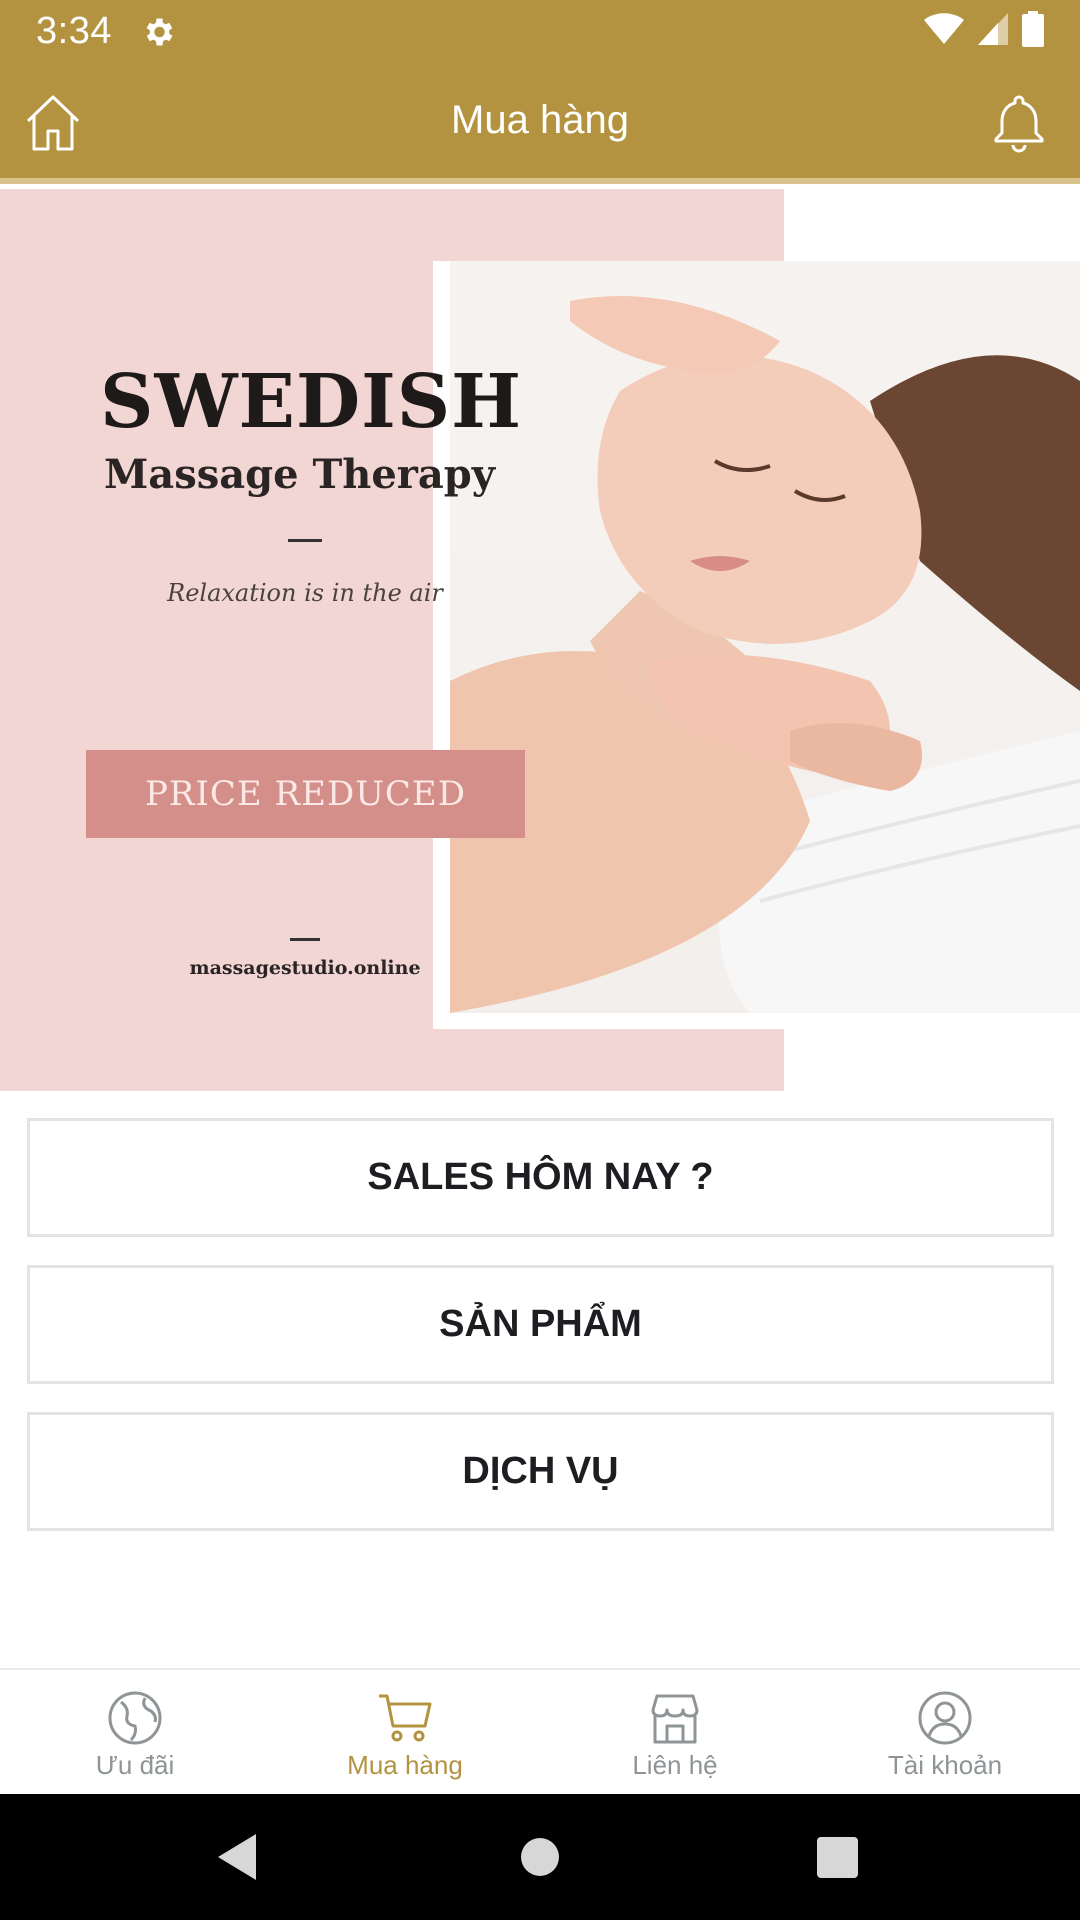 The height and width of the screenshot is (1920, 1080). I want to click on products-button: SẢN PHẨM, so click(540, 1324).